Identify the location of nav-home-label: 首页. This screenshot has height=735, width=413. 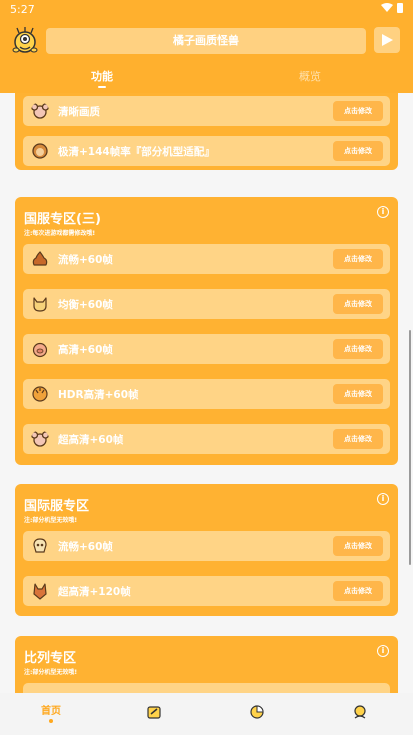
(51, 711).